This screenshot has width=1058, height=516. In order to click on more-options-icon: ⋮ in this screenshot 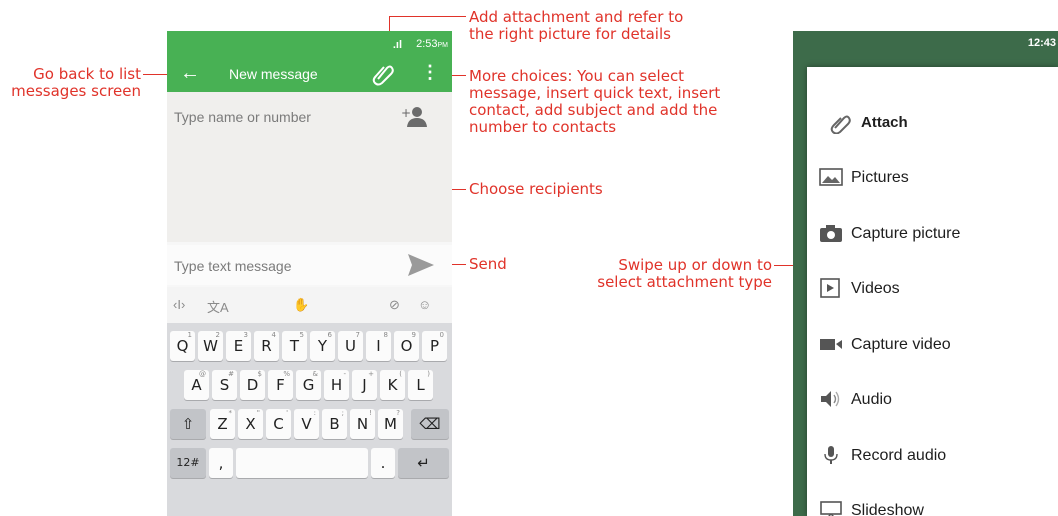, I will do `click(430, 72)`.